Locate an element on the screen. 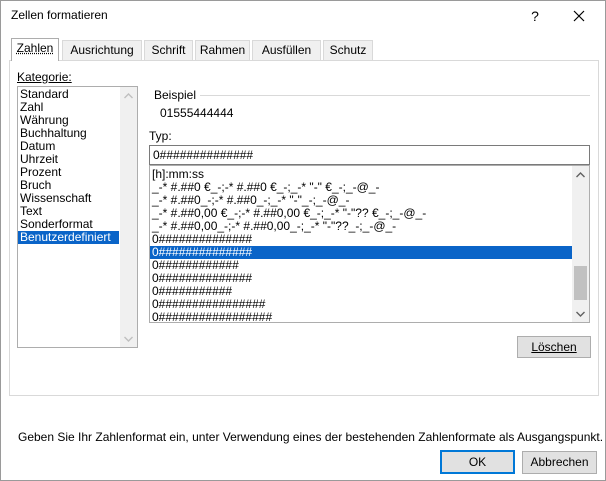 The width and height of the screenshot is (606, 481). tab-label: Schutz is located at coordinates (348, 50).